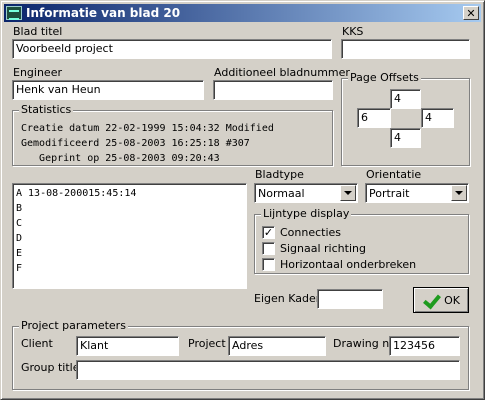 This screenshot has width=485, height=400. Describe the element at coordinates (127, 346) in the screenshot. I see `client-field: Klant` at that location.